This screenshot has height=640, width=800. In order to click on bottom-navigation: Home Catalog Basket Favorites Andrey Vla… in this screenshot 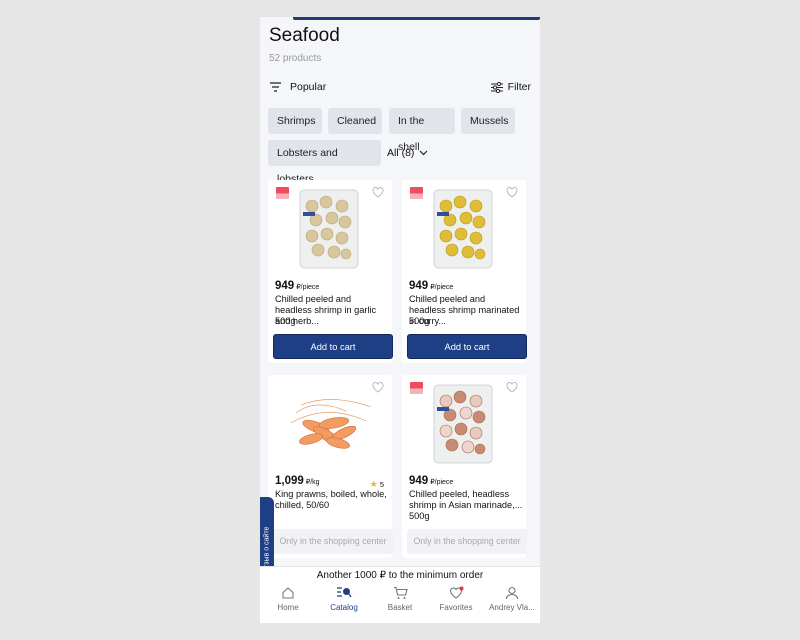, I will do `click(400, 603)`.